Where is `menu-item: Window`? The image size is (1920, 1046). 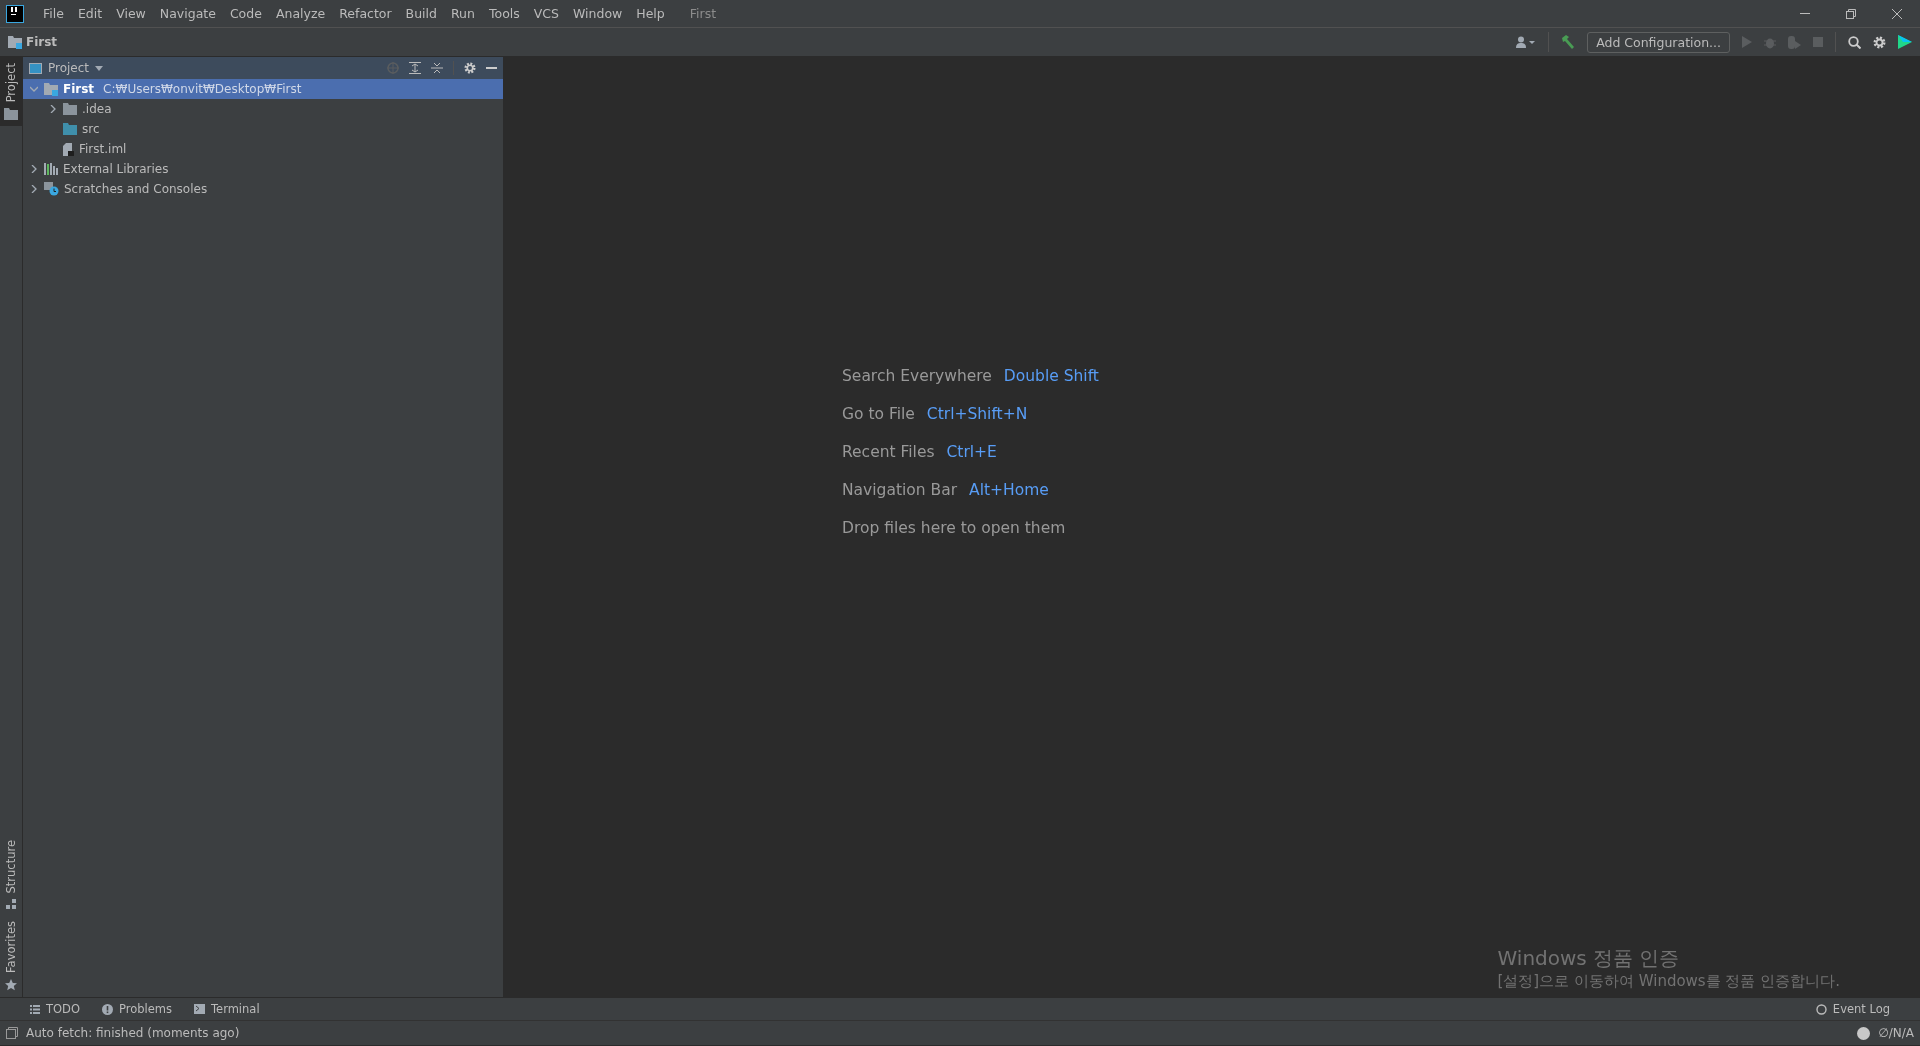
menu-item: Window is located at coordinates (598, 13).